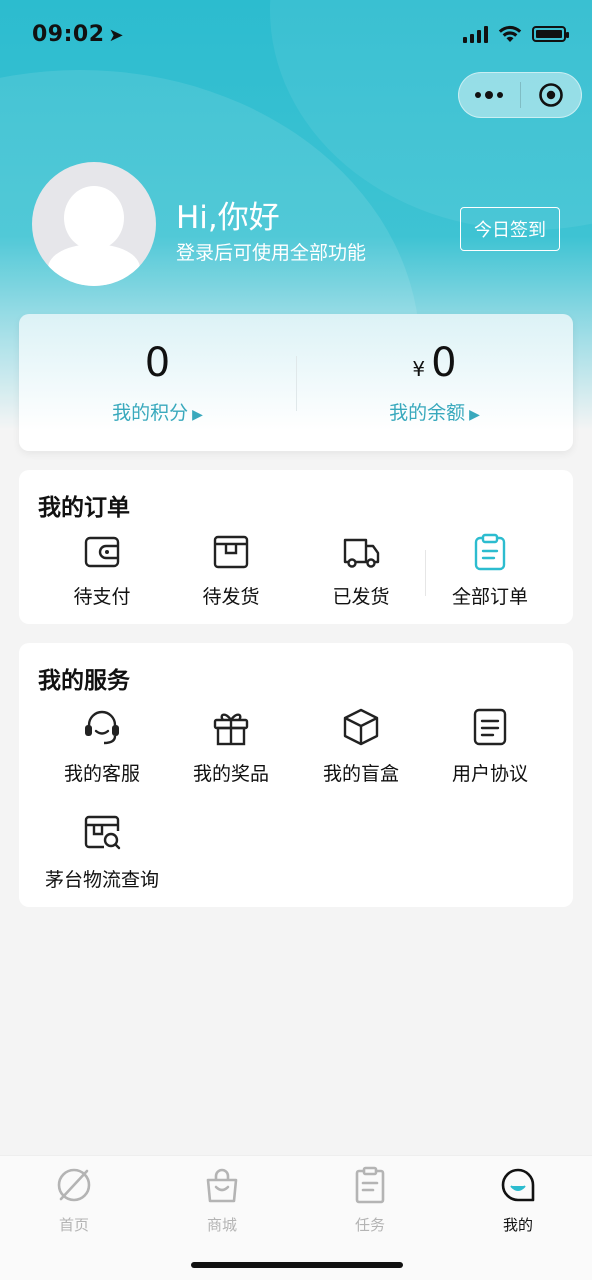 The width and height of the screenshot is (592, 1280). I want to click on tab-home: 首页, so click(74, 1200).